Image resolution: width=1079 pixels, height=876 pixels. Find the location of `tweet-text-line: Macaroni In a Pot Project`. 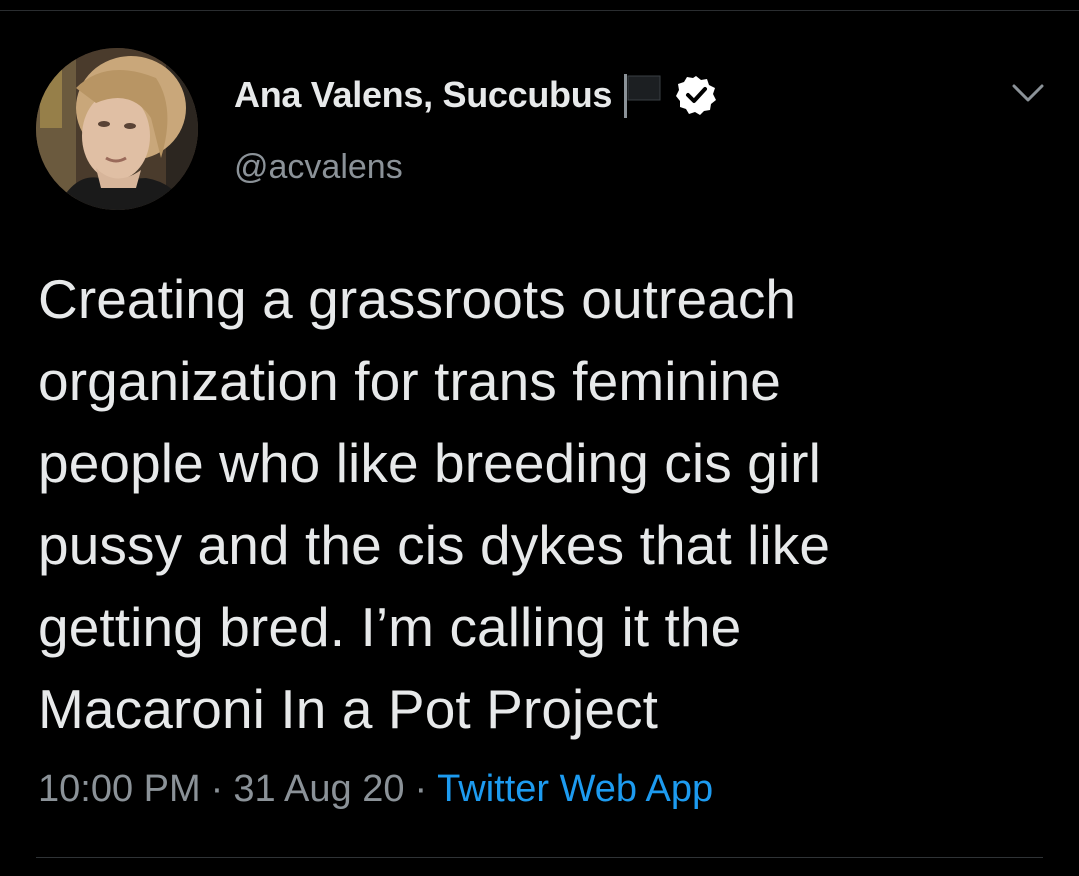

tweet-text-line: Macaroni In a Pot Project is located at coordinates (348, 709).